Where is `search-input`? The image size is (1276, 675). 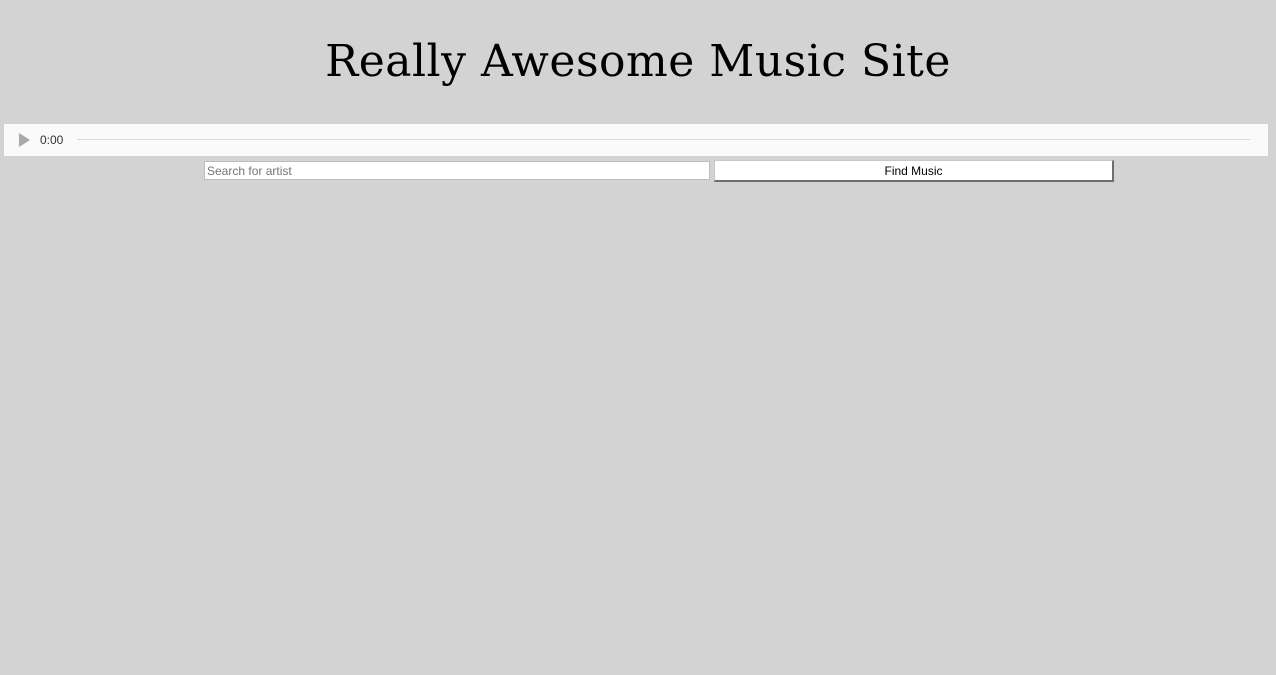
search-input is located at coordinates (457, 170).